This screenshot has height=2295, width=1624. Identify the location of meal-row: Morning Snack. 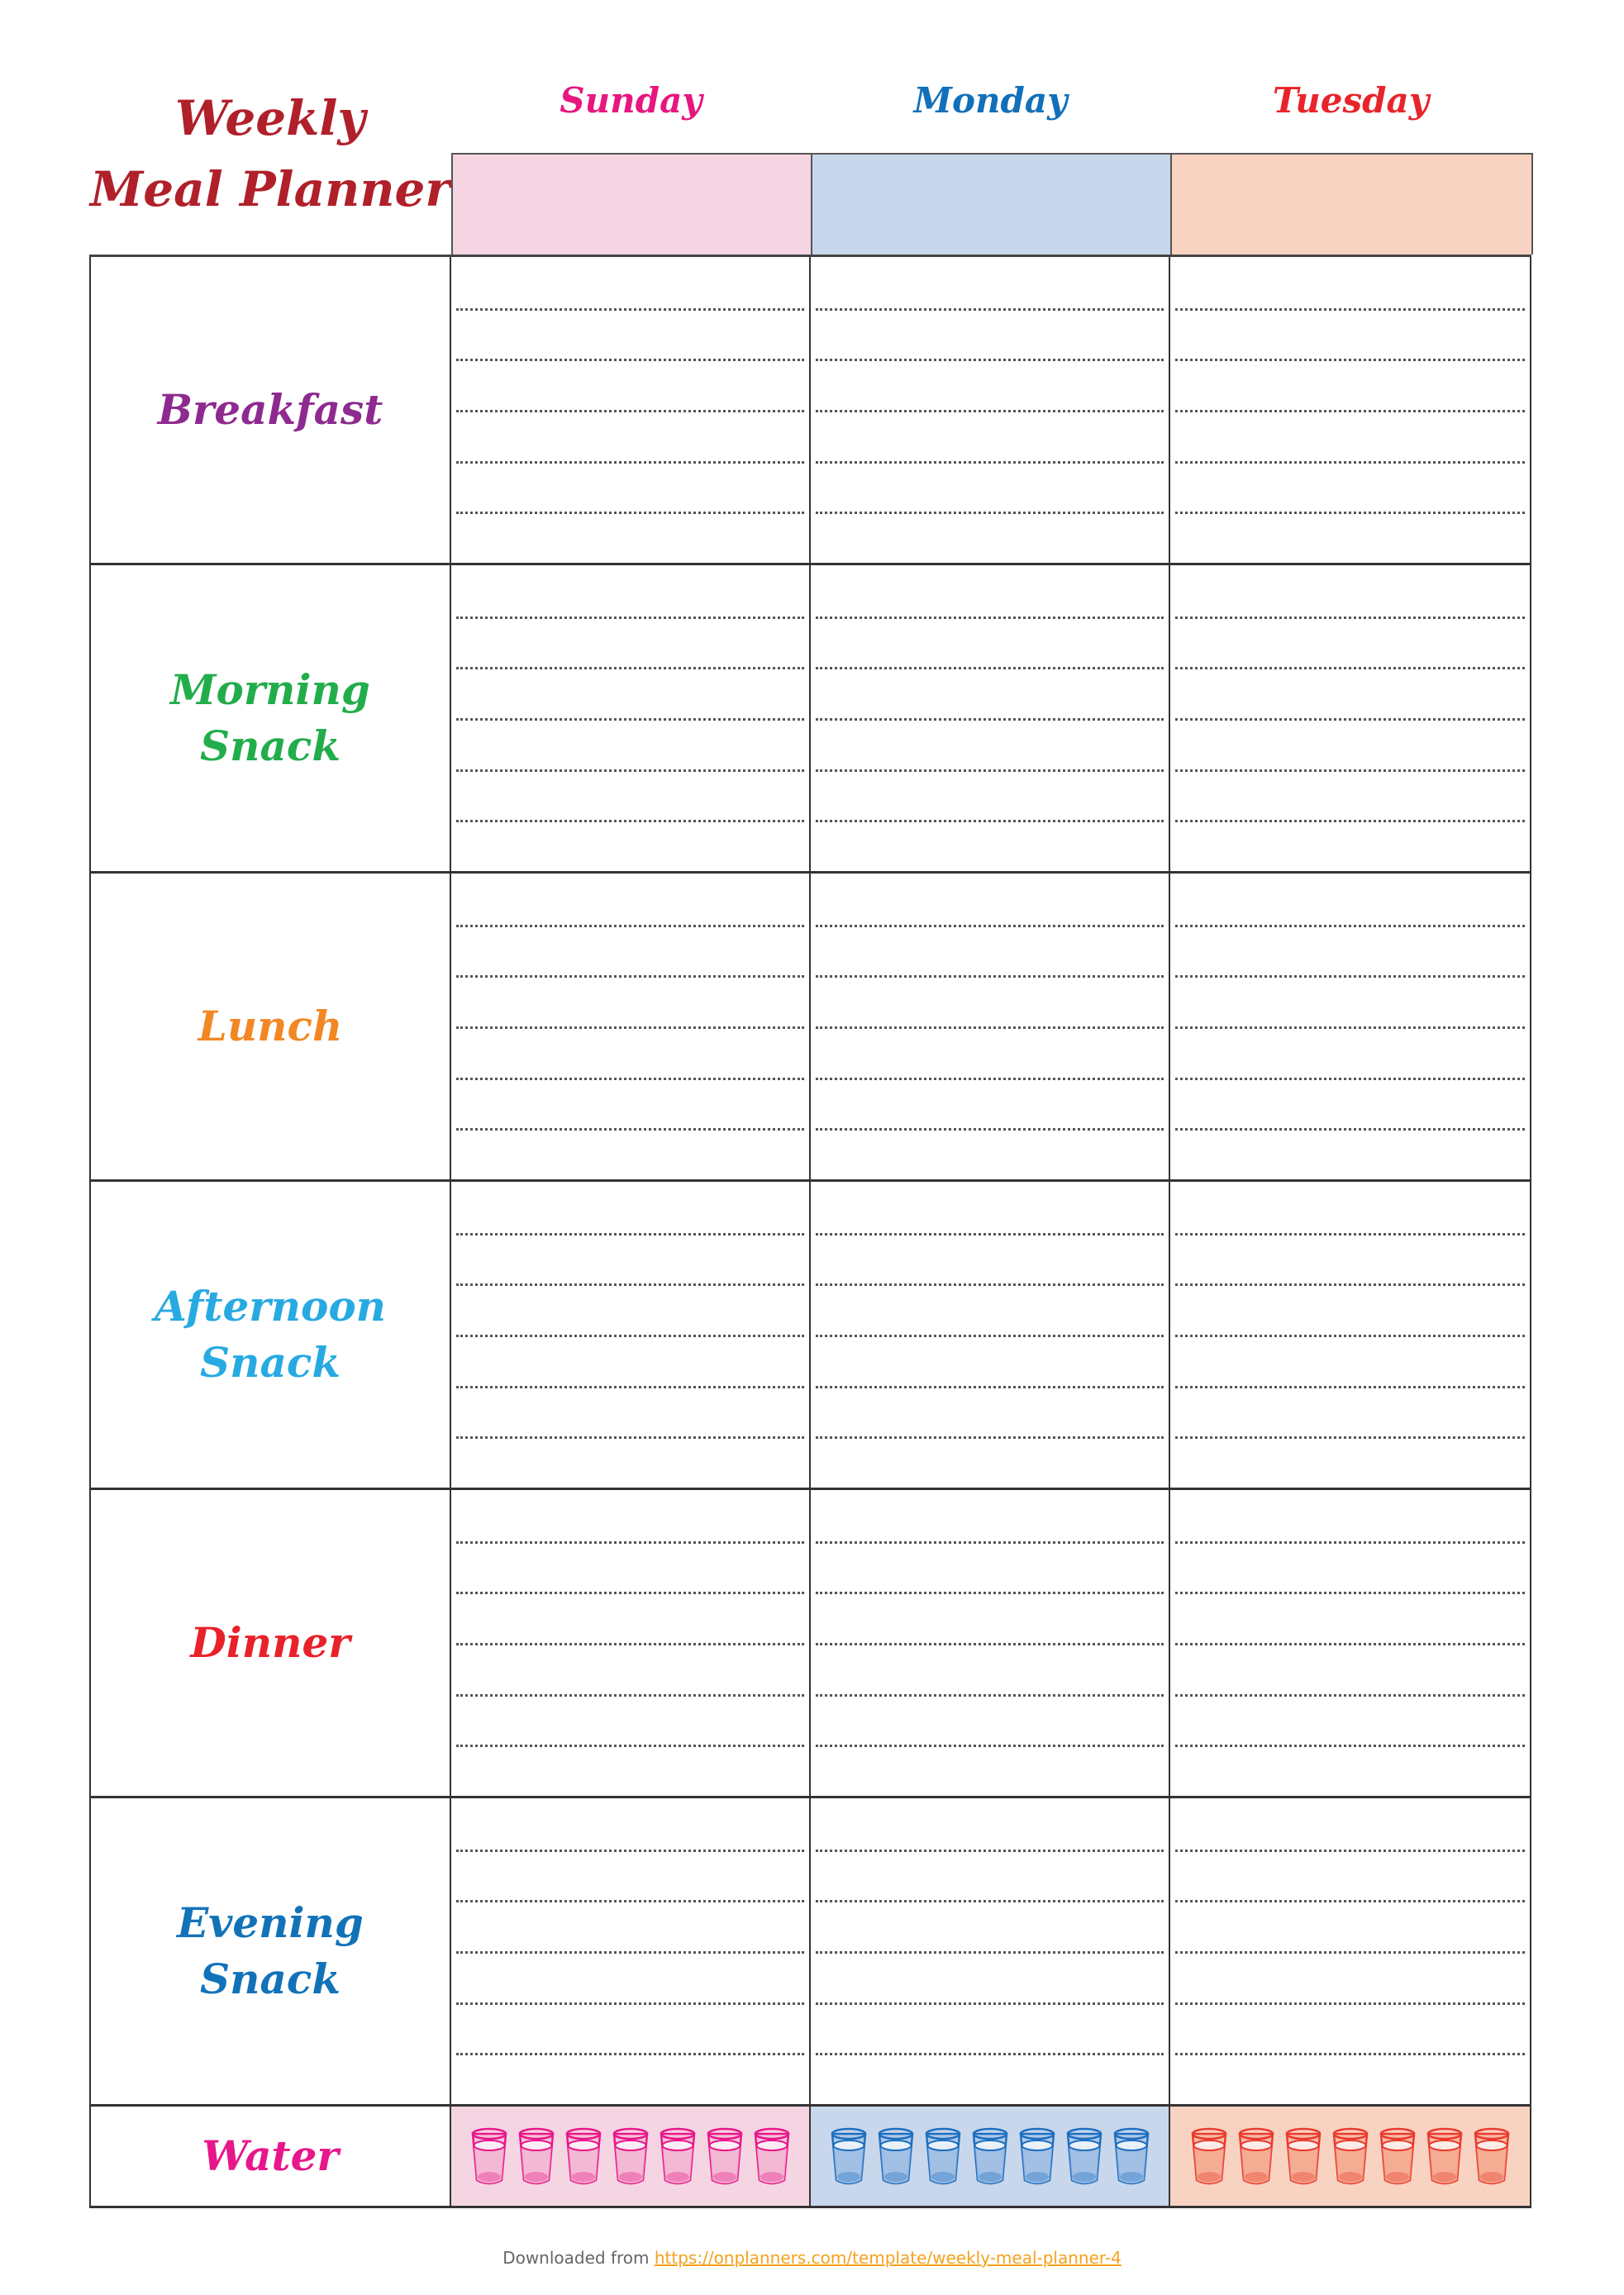
(810, 719).